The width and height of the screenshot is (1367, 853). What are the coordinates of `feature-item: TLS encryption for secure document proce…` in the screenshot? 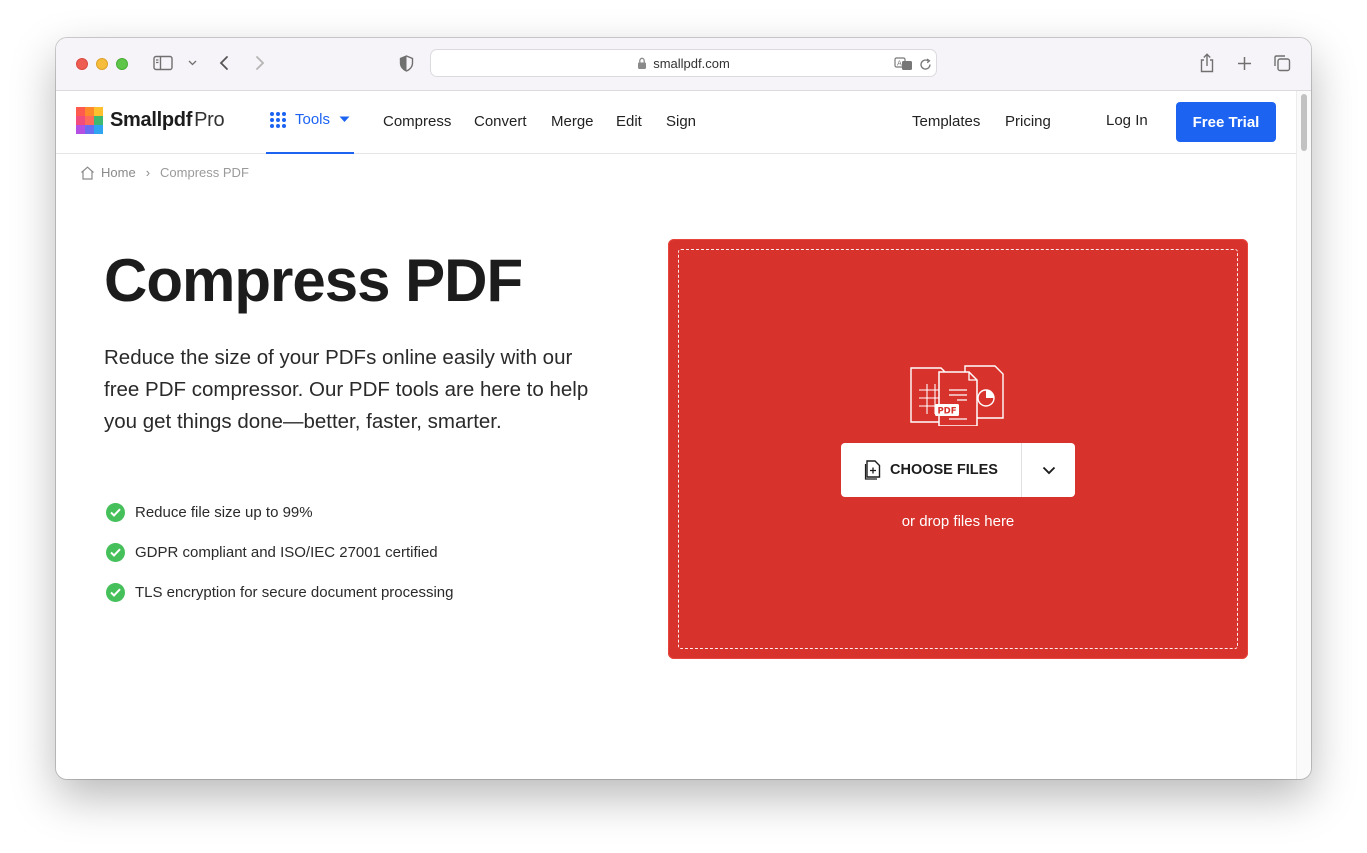 It's located at (280, 592).